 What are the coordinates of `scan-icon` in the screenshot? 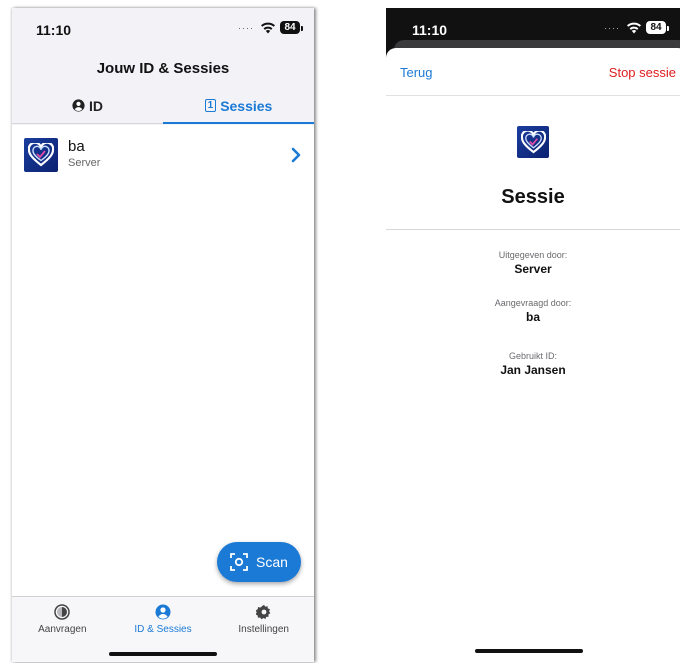 It's located at (239, 562).